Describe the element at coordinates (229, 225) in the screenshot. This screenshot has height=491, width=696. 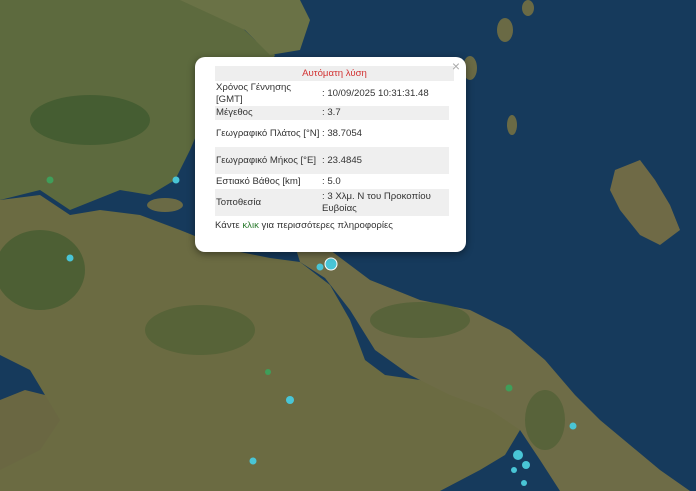
I see `more-info-prefix: Κάντε` at that location.